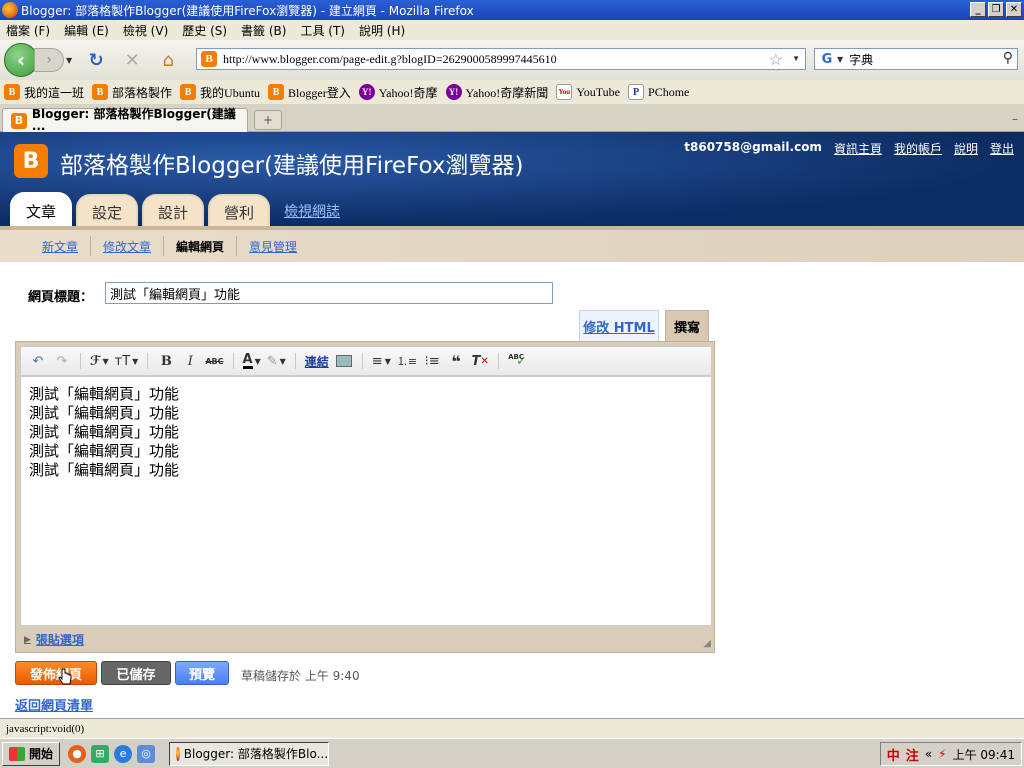 This screenshot has height=768, width=1024. Describe the element at coordinates (598, 91) in the screenshot. I see `bookmark-label: YouTube` at that location.